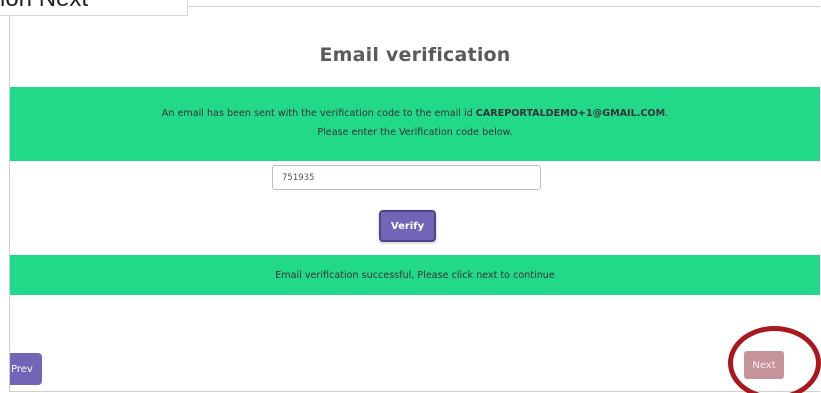 Image resolution: width=821 pixels, height=393 pixels. What do you see at coordinates (667, 113) in the screenshot?
I see `info-text-suffix: .` at bounding box center [667, 113].